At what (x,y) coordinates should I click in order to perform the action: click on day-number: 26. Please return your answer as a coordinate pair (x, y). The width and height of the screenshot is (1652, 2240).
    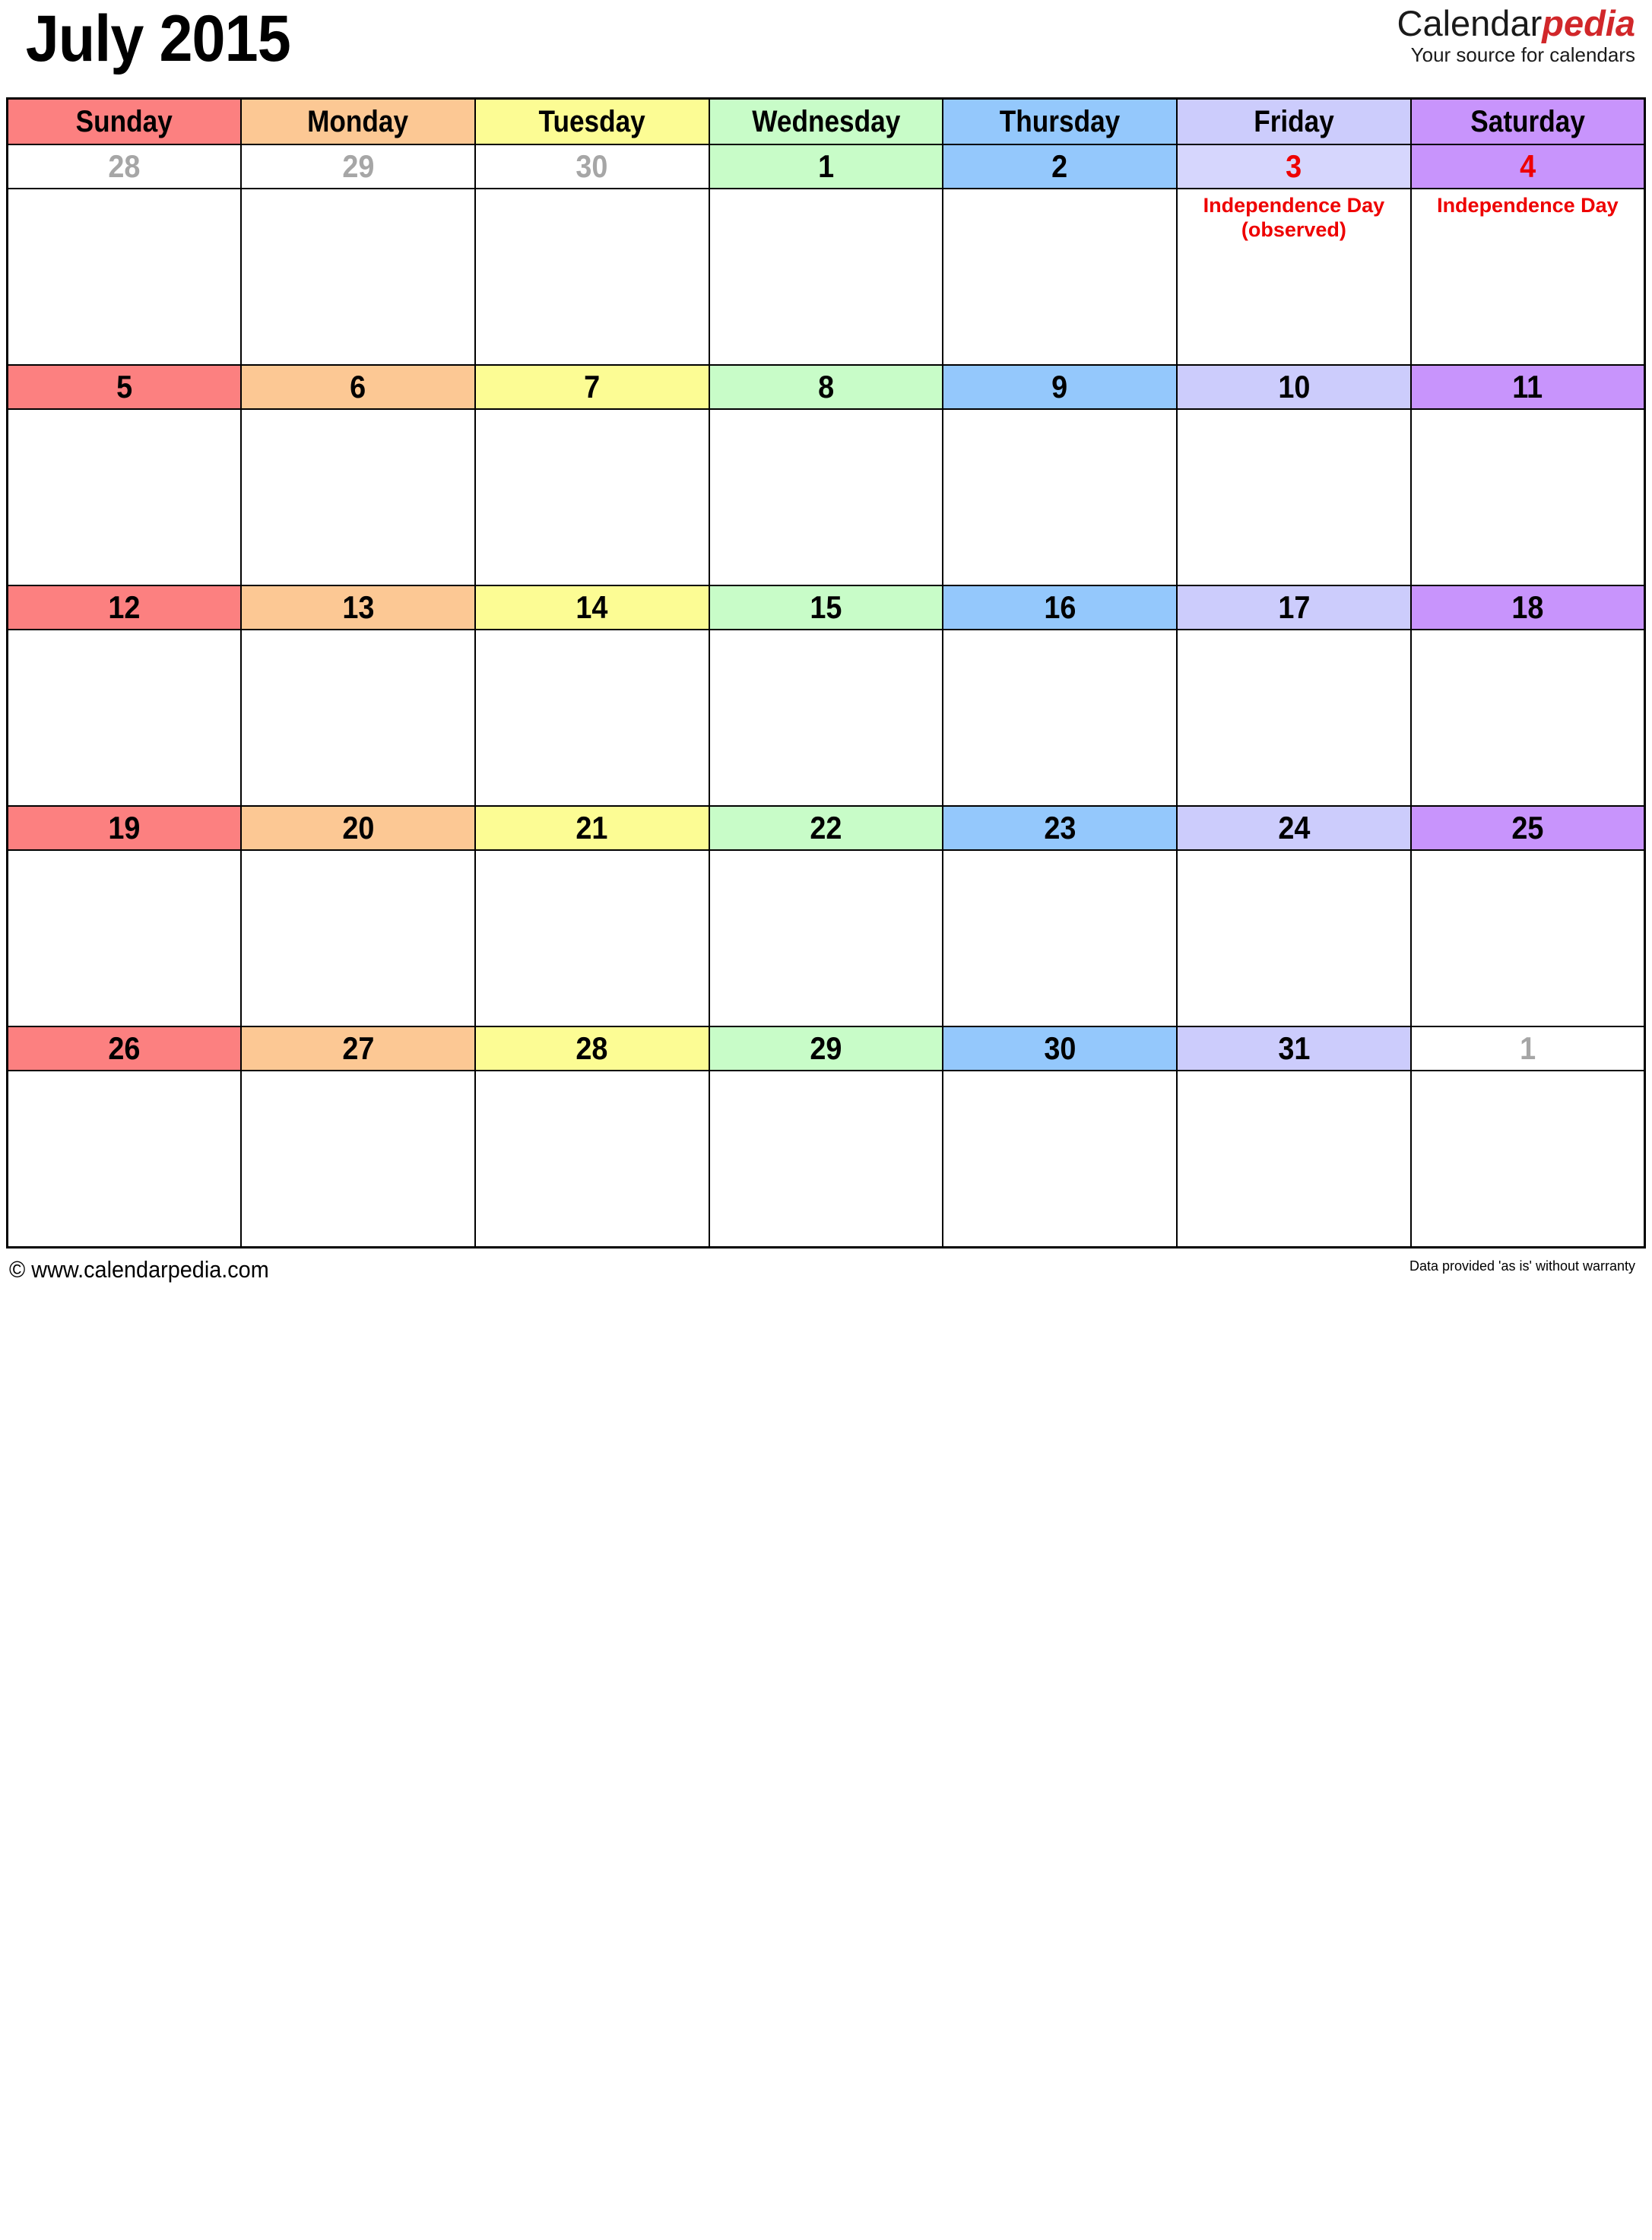
    Looking at the image, I should click on (124, 1048).